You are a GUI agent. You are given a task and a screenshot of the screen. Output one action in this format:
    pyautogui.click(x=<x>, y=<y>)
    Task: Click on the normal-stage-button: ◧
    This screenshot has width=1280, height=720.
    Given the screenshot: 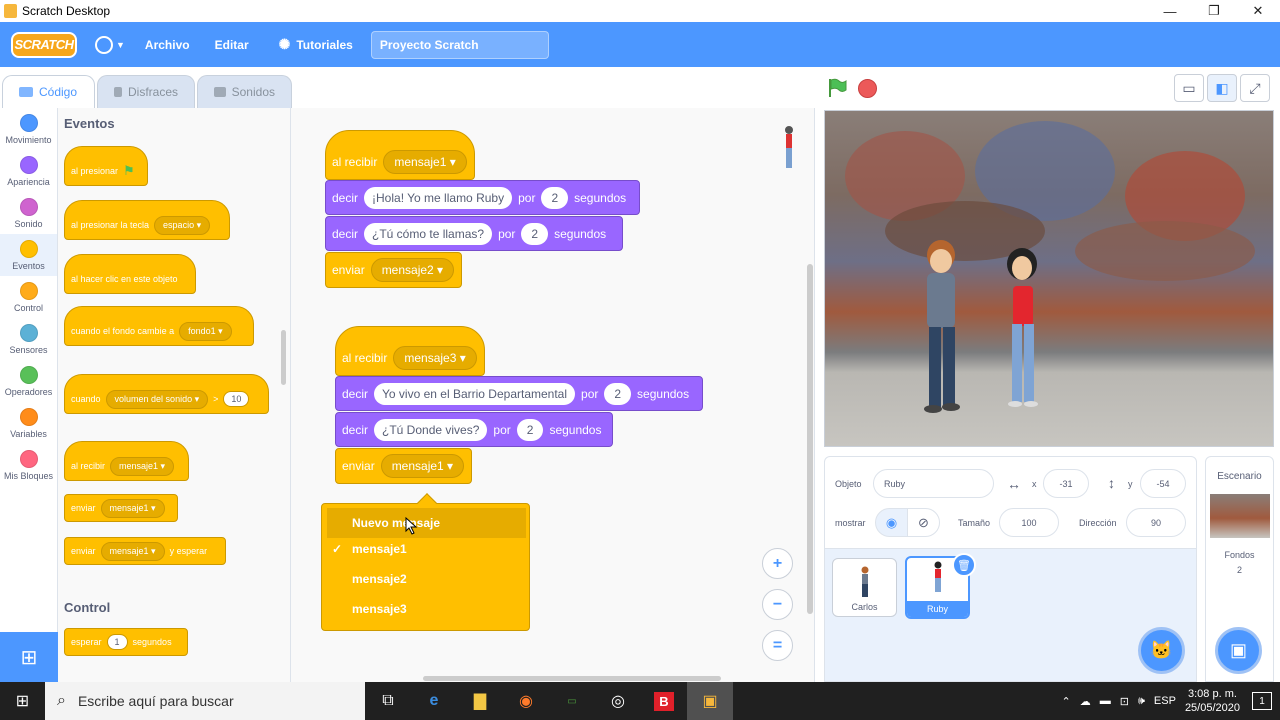 What is the action you would take?
    pyautogui.click(x=1222, y=88)
    